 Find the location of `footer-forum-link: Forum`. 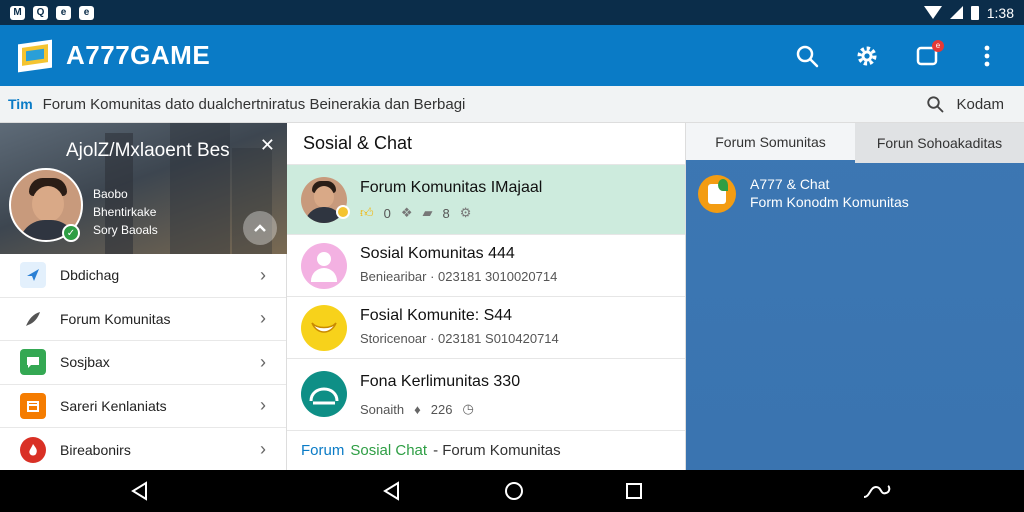

footer-forum-link: Forum is located at coordinates (322, 450).